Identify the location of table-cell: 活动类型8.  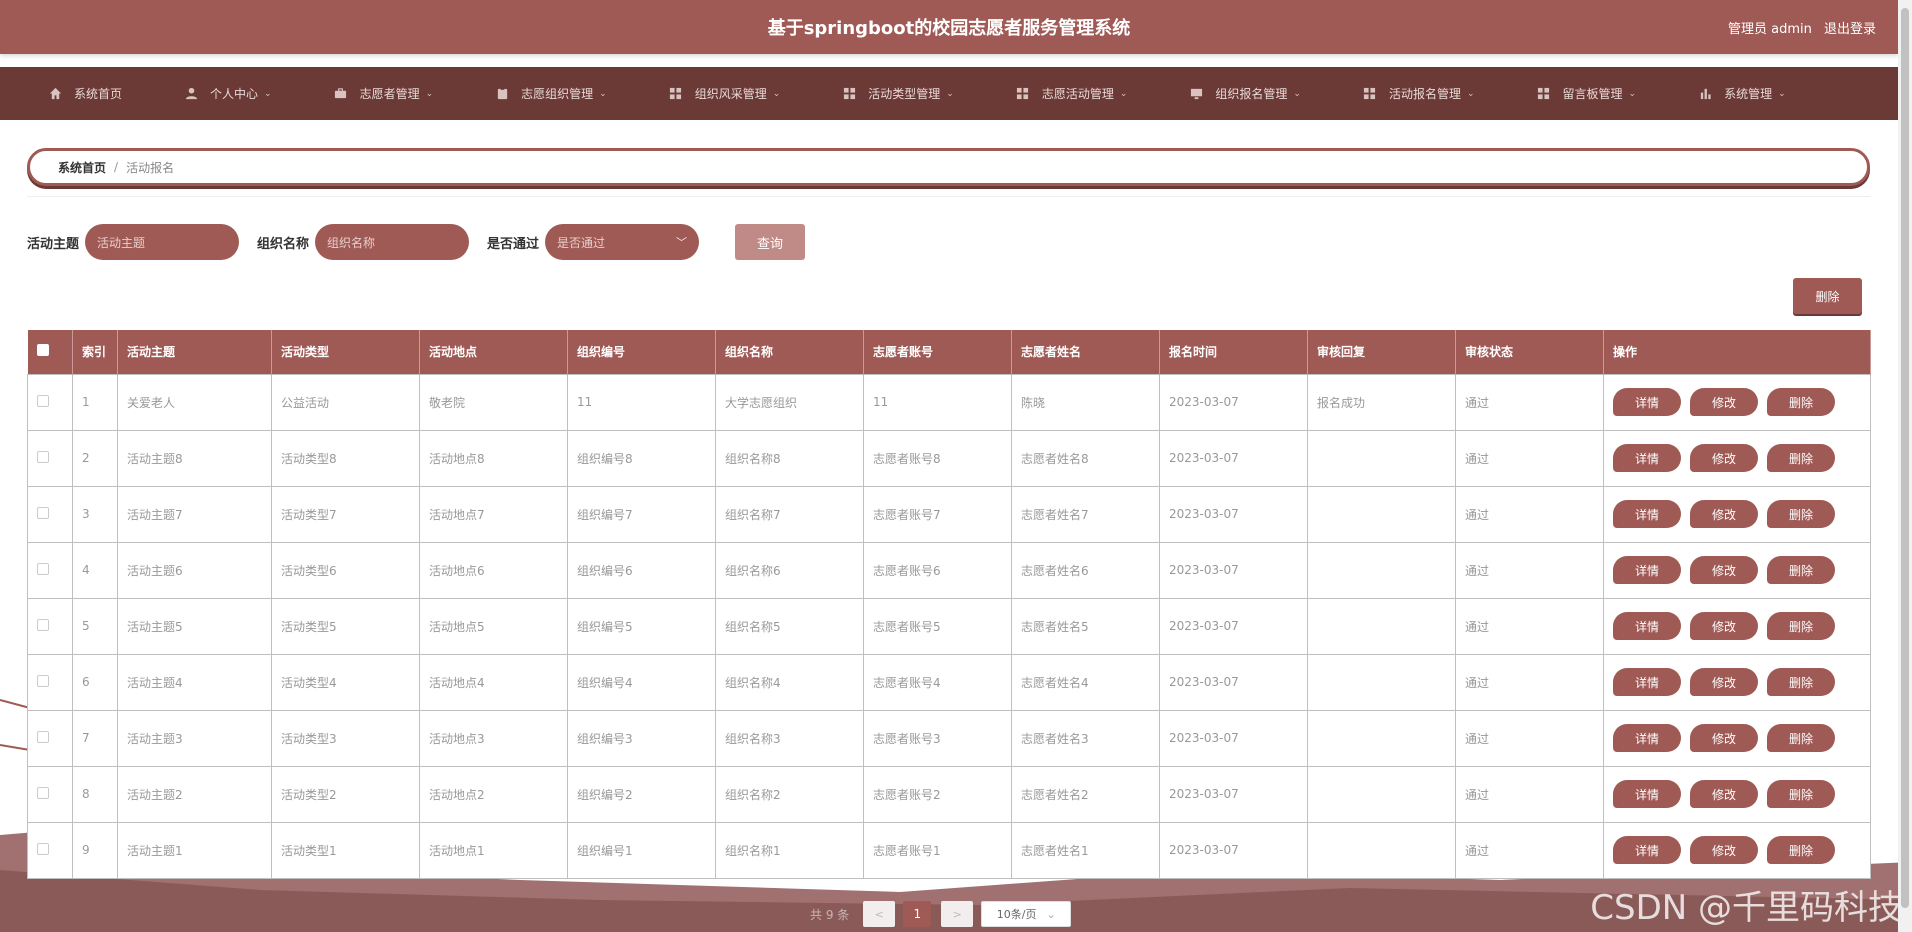
(345, 458).